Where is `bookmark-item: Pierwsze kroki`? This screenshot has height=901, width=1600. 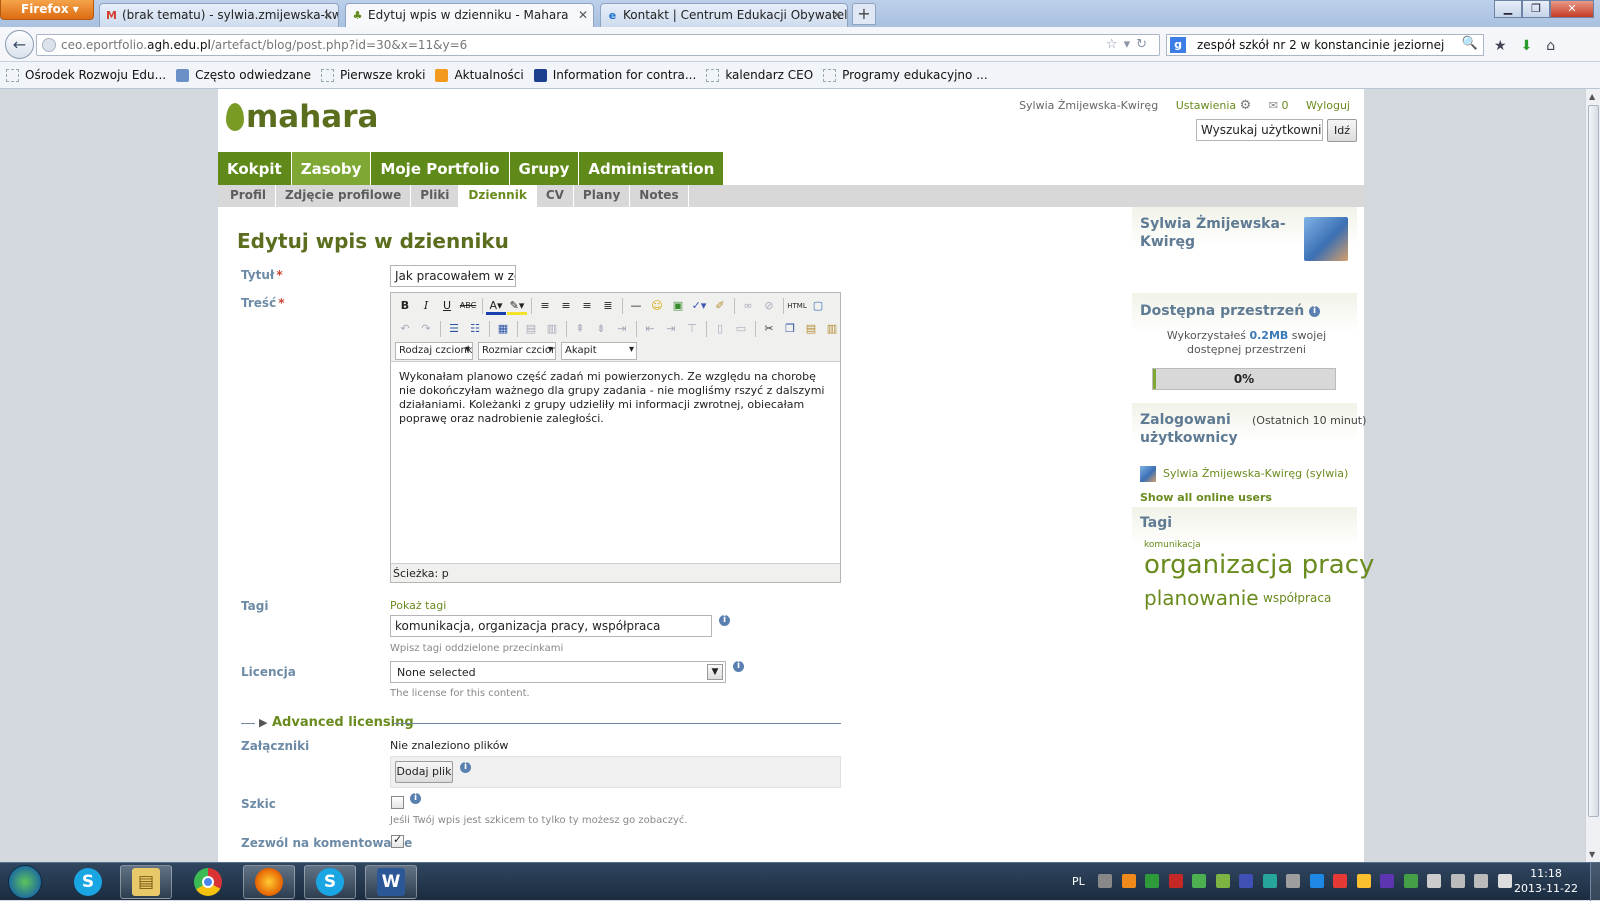 bookmark-item: Pierwsze kroki is located at coordinates (373, 75).